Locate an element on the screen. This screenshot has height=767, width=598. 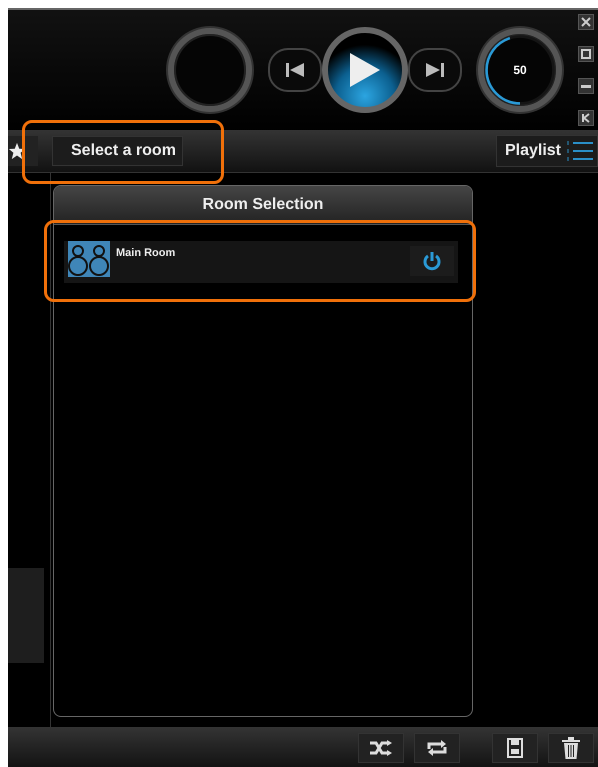
repeat-icon is located at coordinates (437, 748).